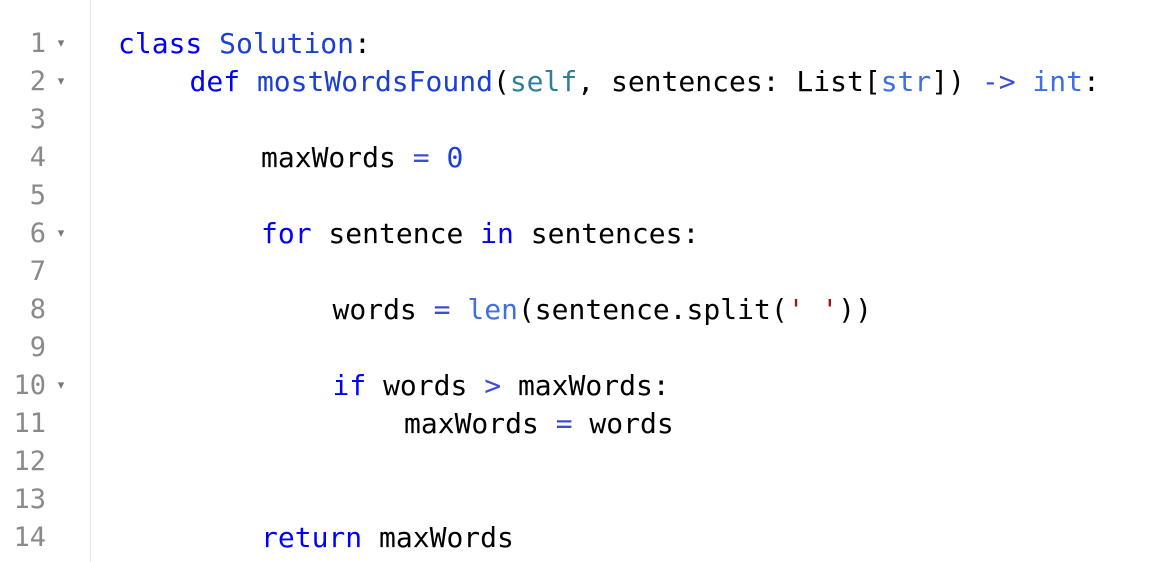 The image size is (1174, 562). I want to click on code-line: 9, so click(587, 348).